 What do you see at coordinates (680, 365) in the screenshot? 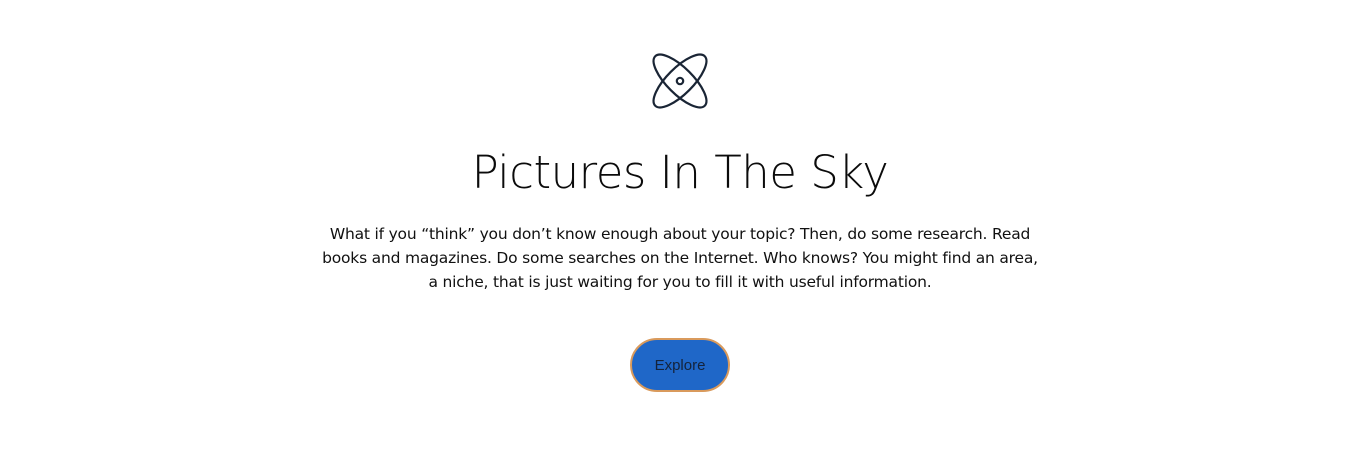
I see `explore-button: Explore` at bounding box center [680, 365].